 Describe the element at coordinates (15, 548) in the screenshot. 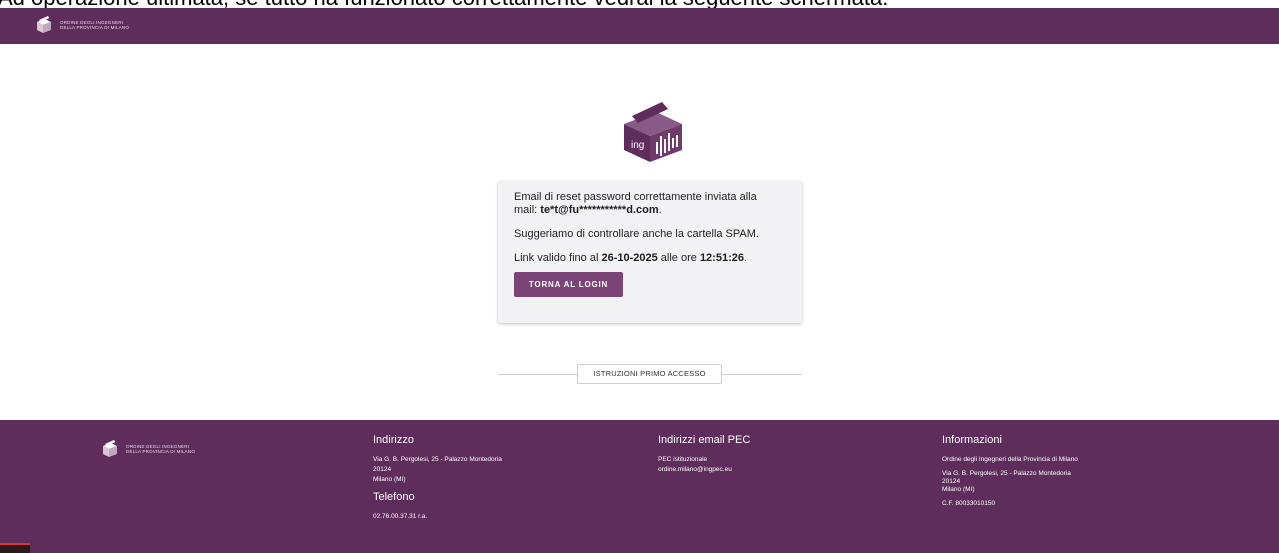

I see `taskbar-corner` at that location.